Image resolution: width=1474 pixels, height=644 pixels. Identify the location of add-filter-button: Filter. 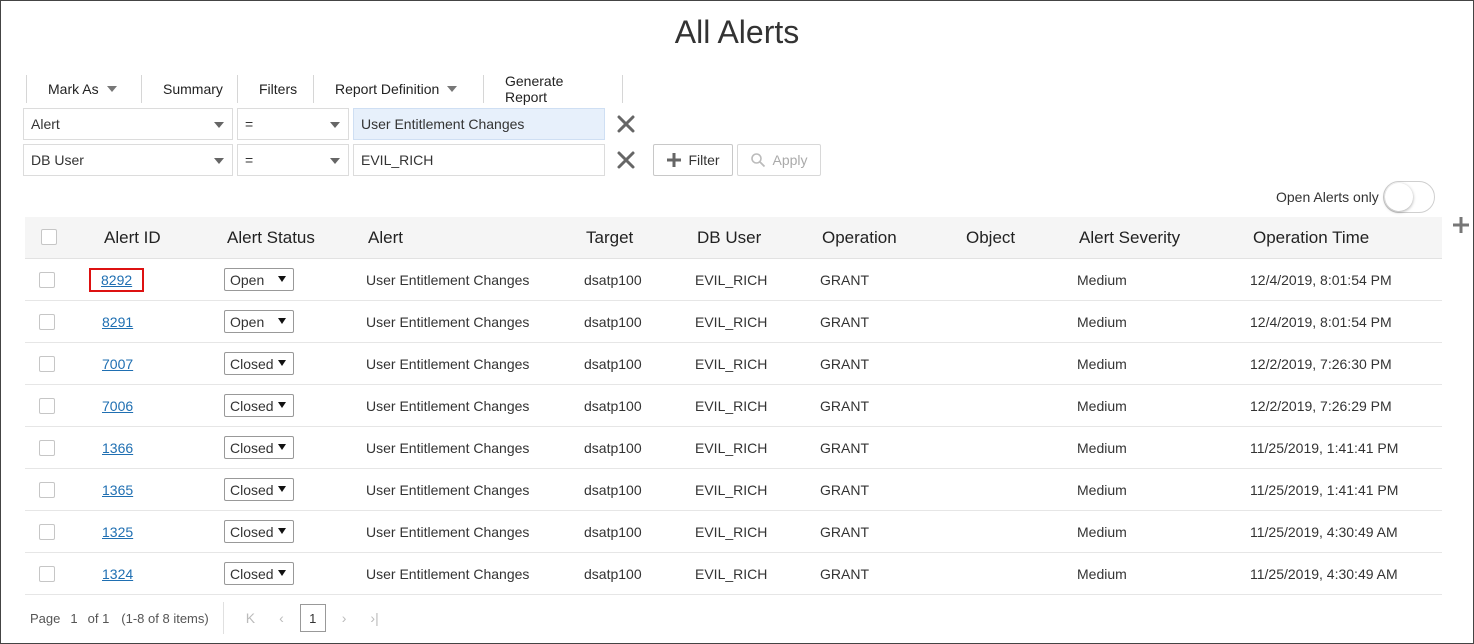
(693, 160).